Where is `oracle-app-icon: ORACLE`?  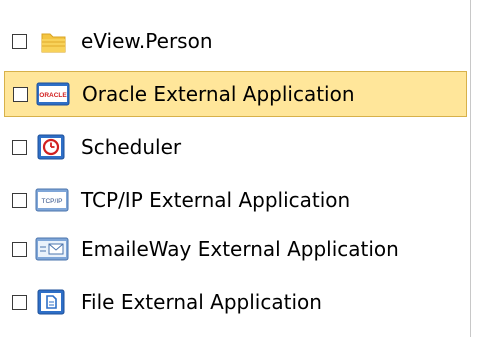 oracle-app-icon: ORACLE is located at coordinates (53, 94).